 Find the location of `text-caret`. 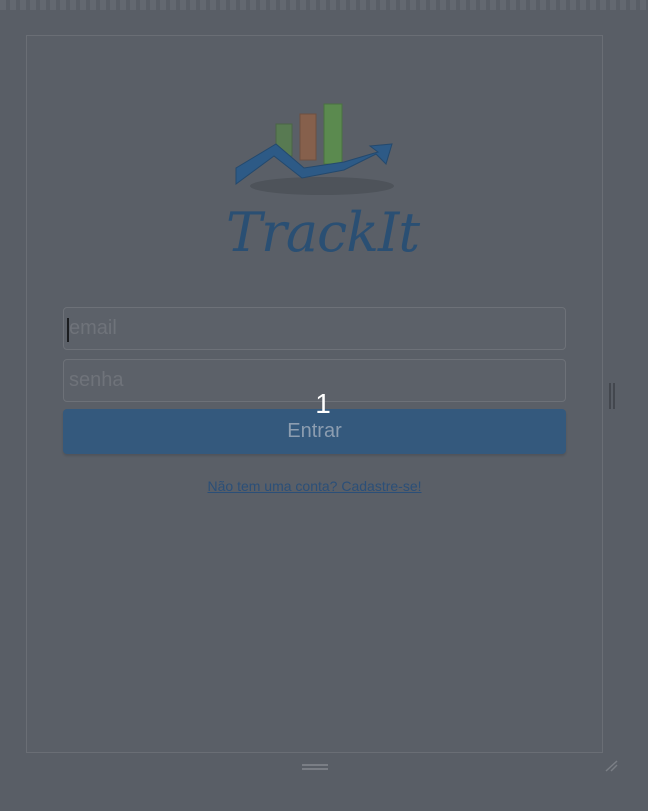

text-caret is located at coordinates (68, 330).